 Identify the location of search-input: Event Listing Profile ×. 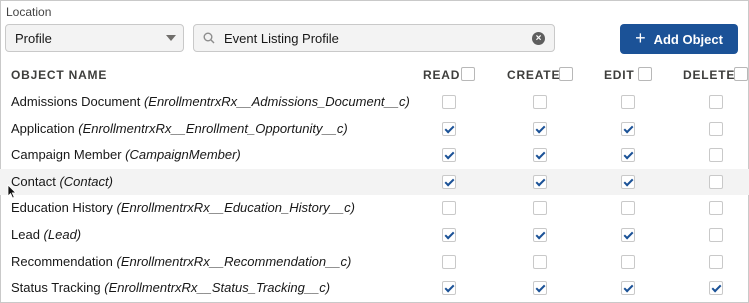
(374, 38).